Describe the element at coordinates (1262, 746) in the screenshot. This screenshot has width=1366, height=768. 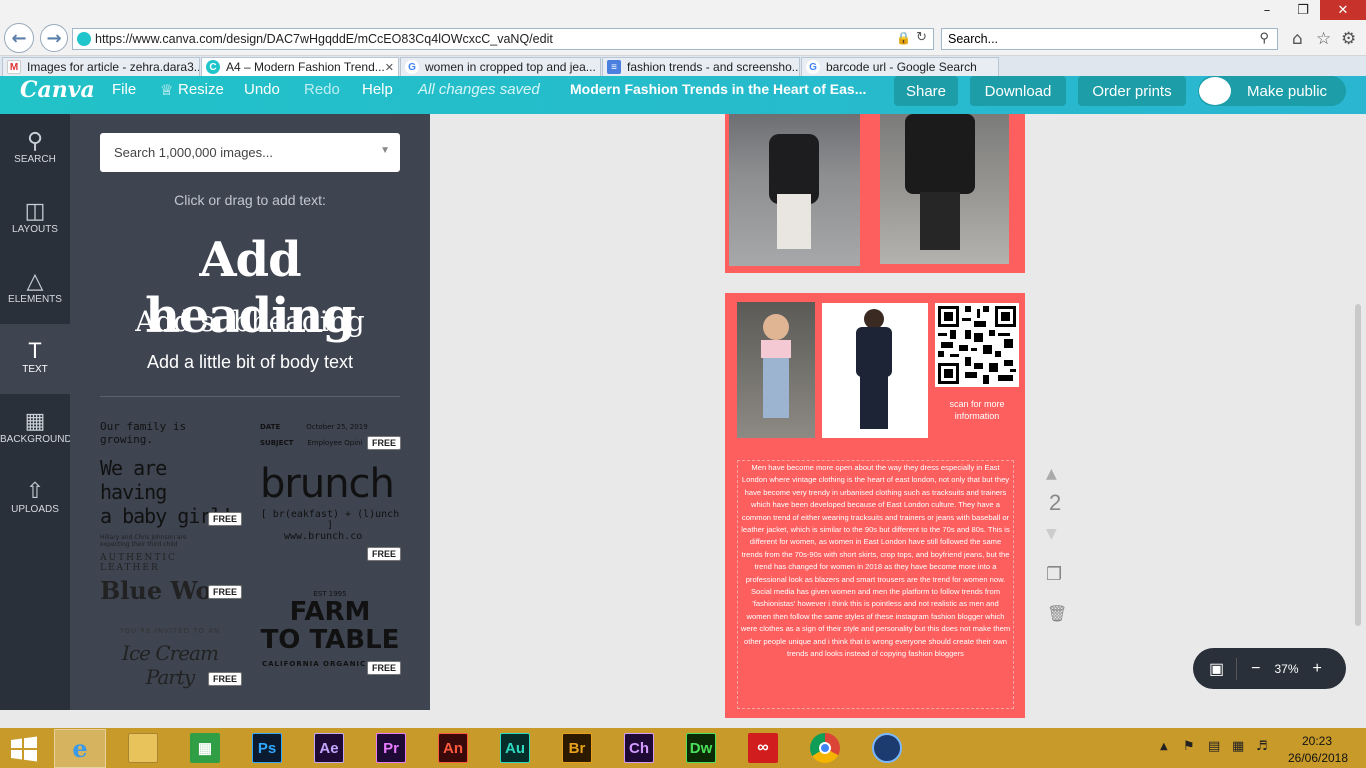
I see `volume-icon: ♬` at that location.